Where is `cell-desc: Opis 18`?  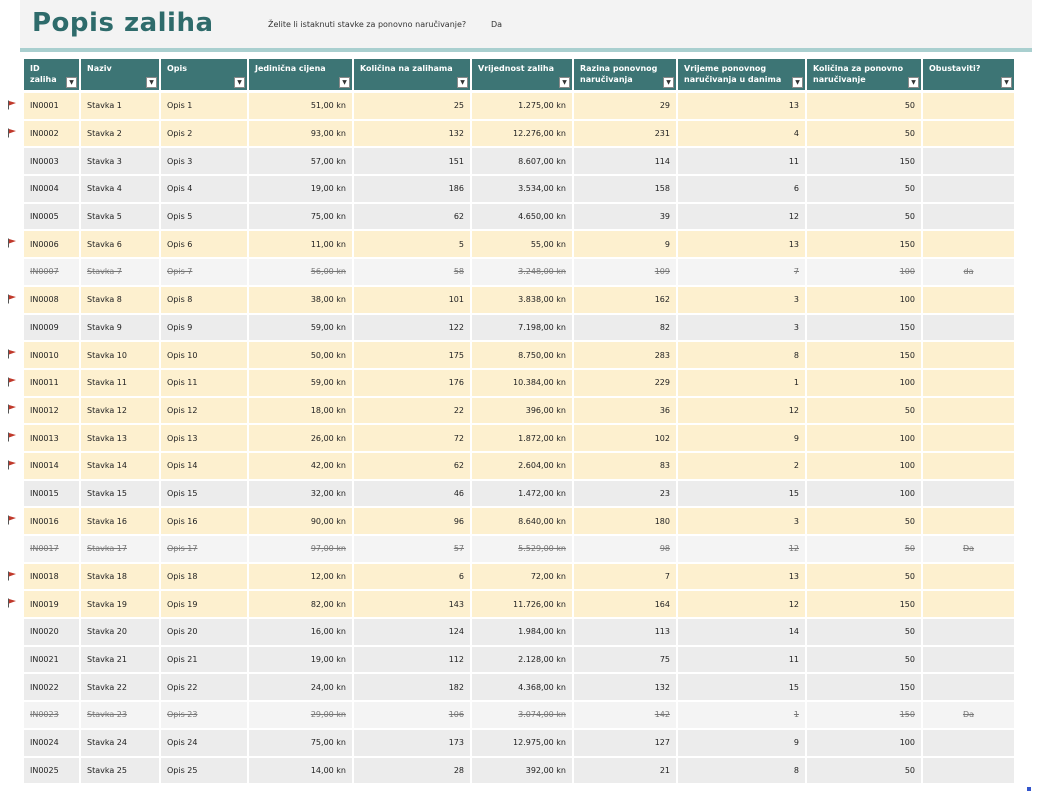 cell-desc: Opis 18 is located at coordinates (204, 577).